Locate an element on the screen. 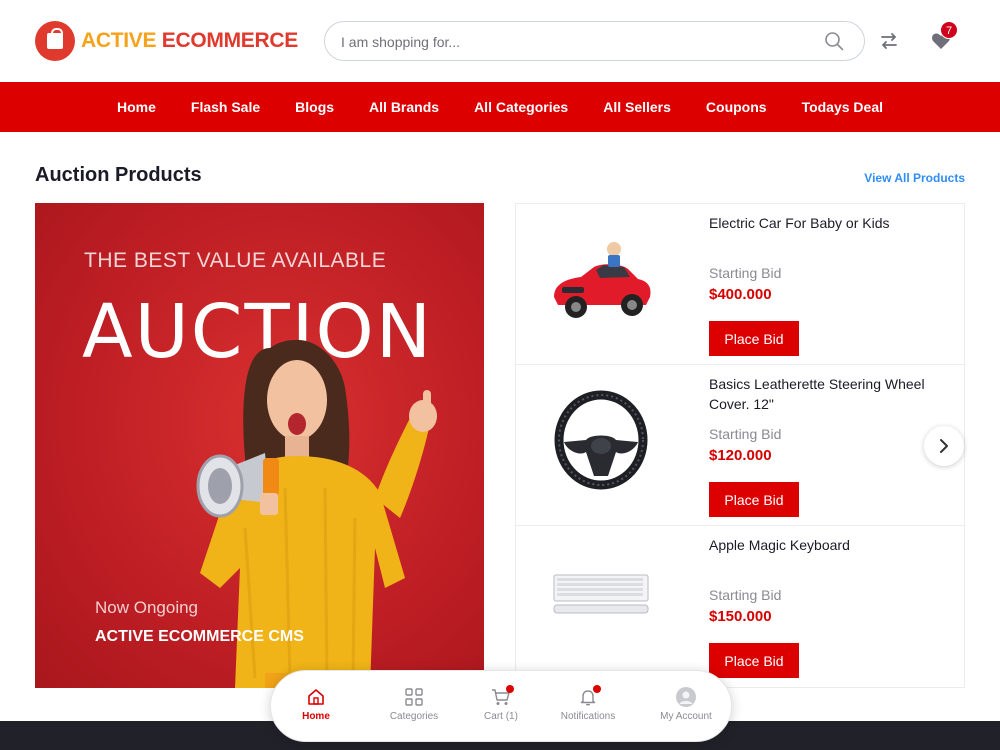  notification-dot-indicator is located at coordinates (597, 689).